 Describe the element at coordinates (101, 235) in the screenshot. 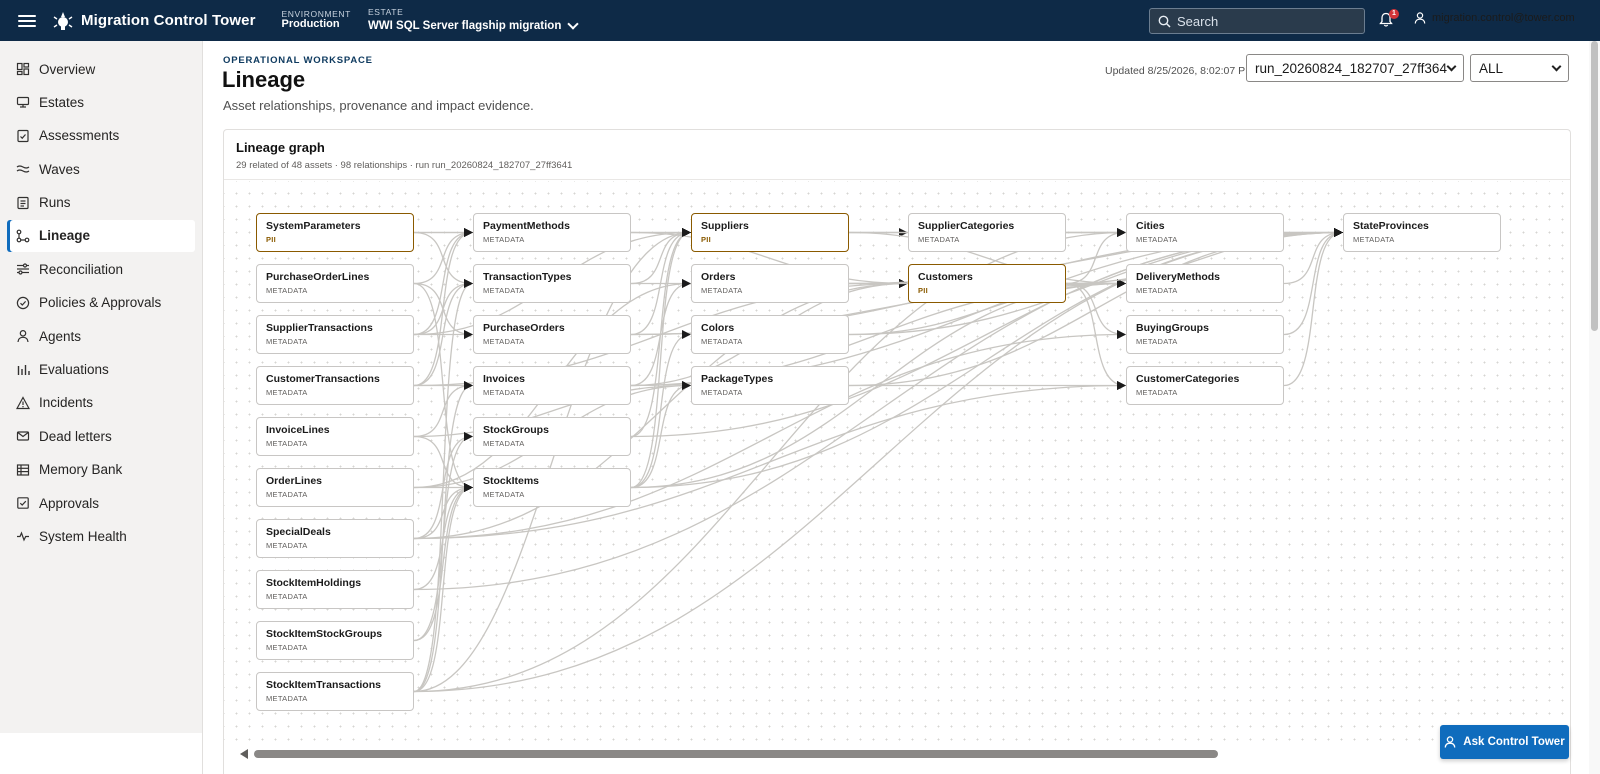

I see `sidebar-item-lineage: Lineage` at that location.